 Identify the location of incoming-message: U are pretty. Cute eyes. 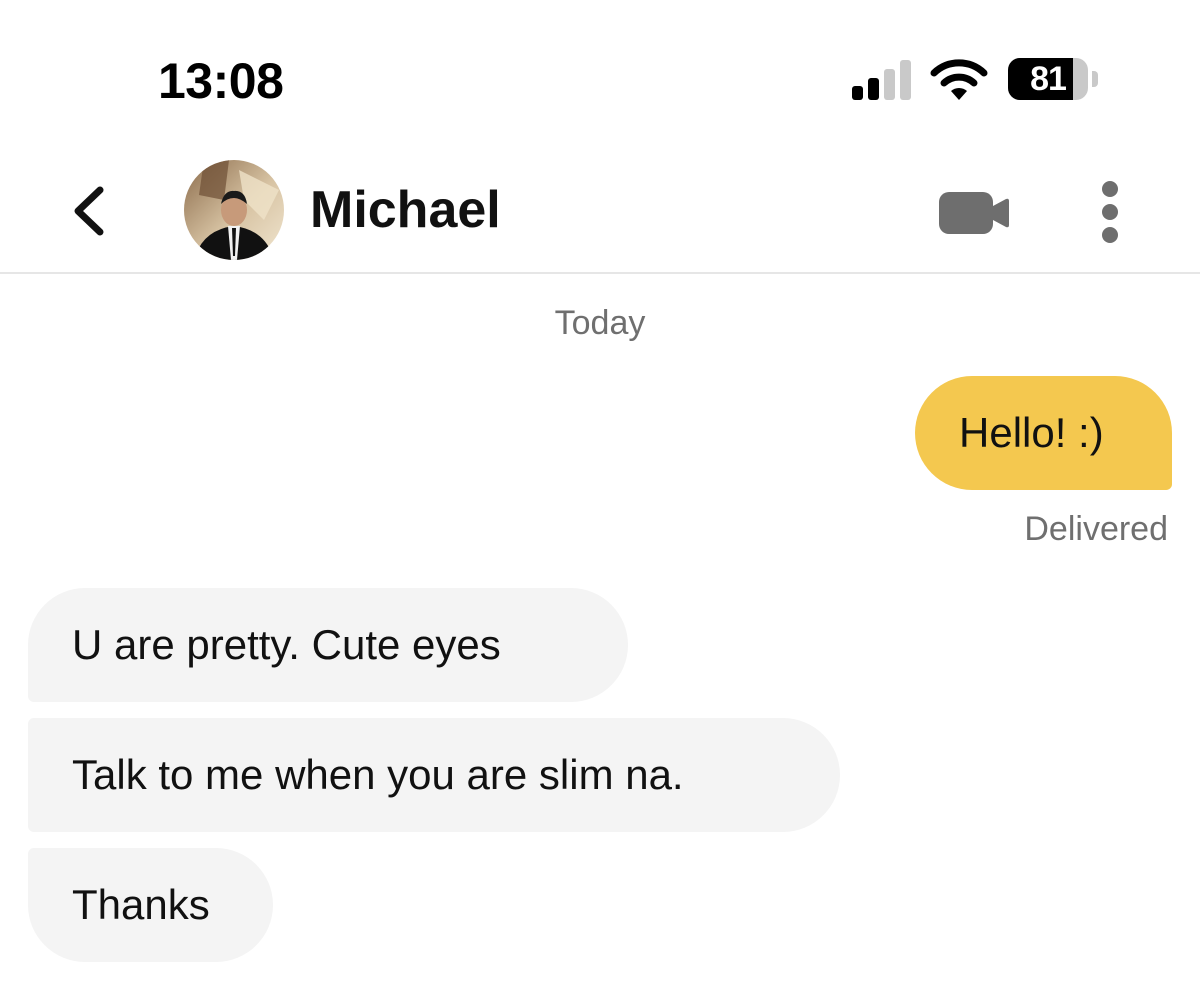
(328, 645).